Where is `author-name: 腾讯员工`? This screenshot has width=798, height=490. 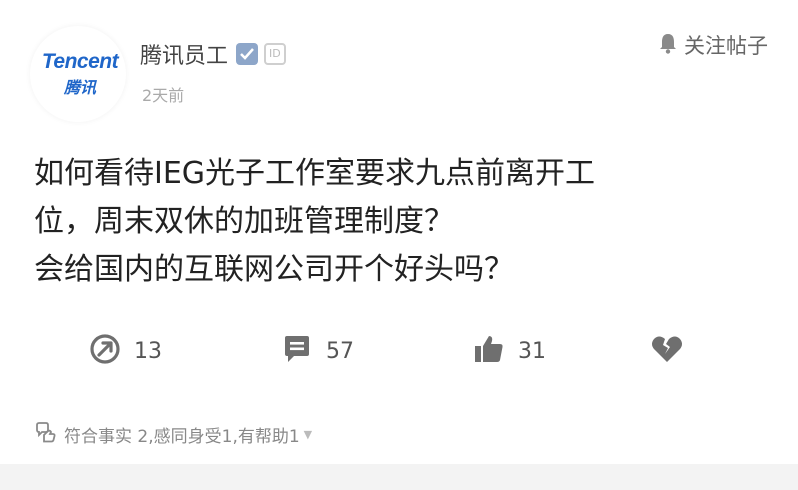
author-name: 腾讯员工 is located at coordinates (184, 54).